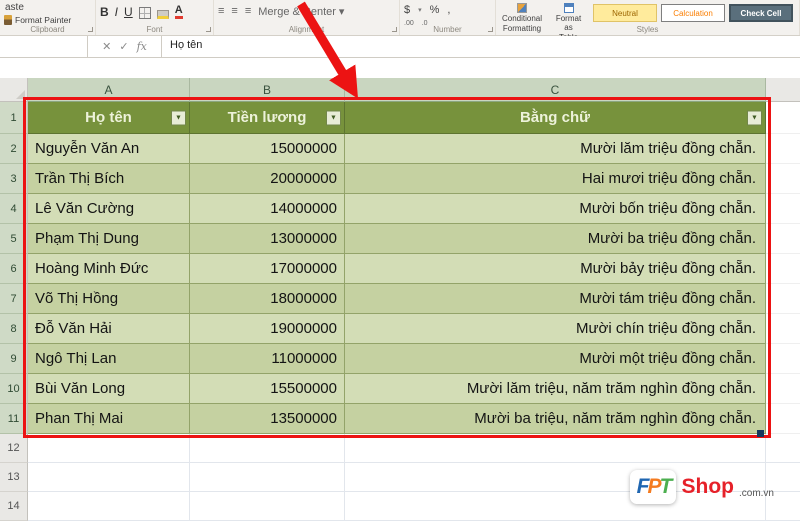 The width and height of the screenshot is (800, 521). Describe the element at coordinates (267, 118) in the screenshot. I see `table-header-cell-tienluong: Tiền lương ▼` at that location.